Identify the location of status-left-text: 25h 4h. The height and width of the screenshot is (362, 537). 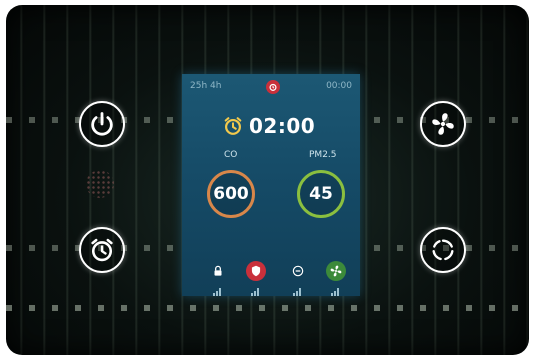
(206, 86).